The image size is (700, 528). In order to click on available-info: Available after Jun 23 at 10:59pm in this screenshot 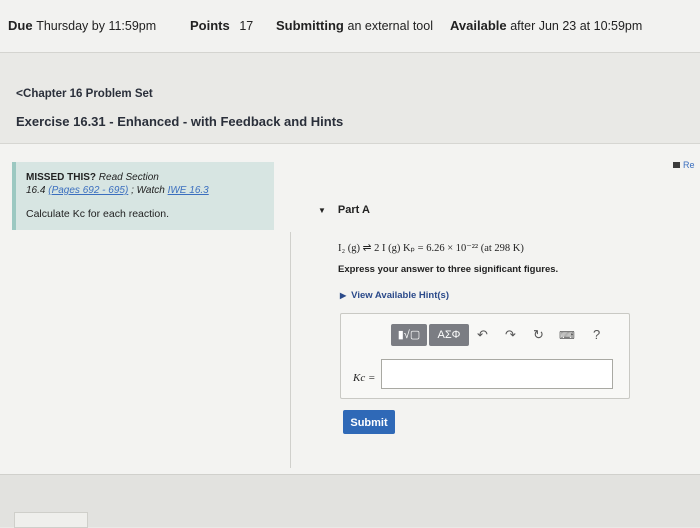, I will do `click(546, 25)`.